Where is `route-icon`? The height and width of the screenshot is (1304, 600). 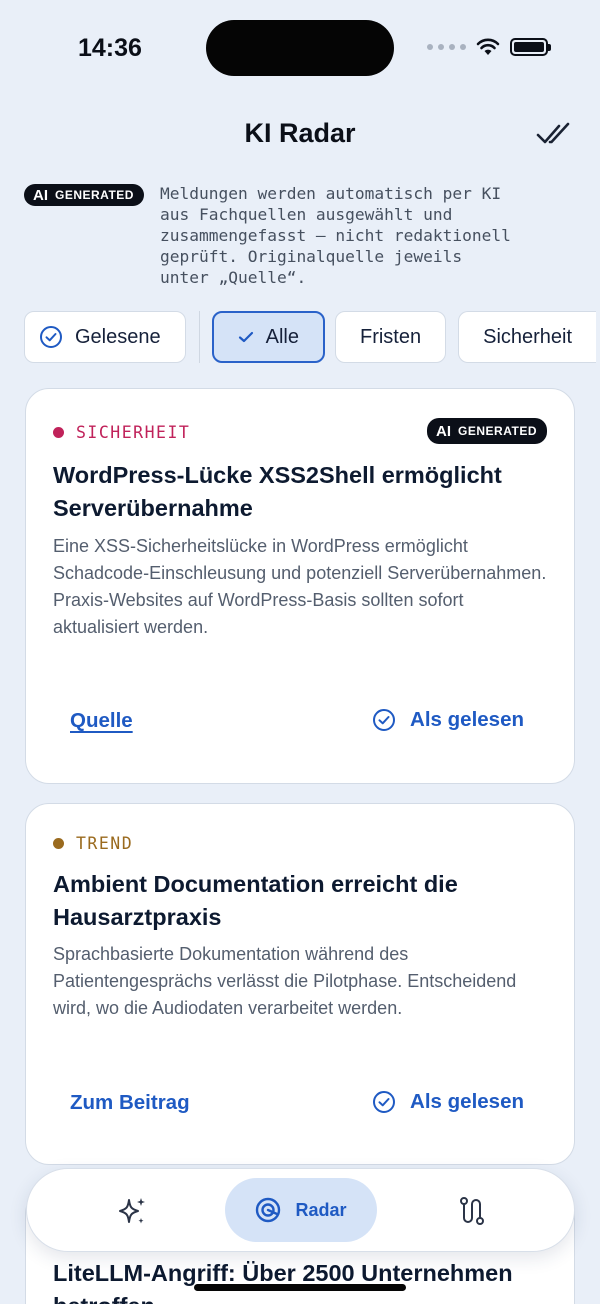 route-icon is located at coordinates (472, 1211).